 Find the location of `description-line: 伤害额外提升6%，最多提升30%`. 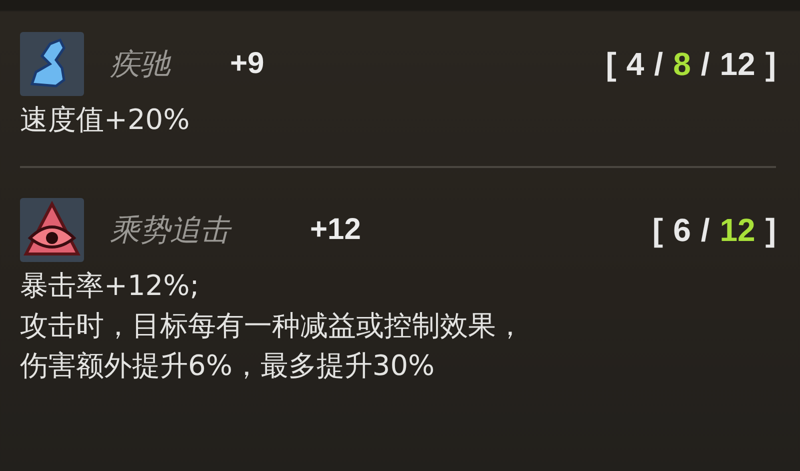

description-line: 伤害额外提升6%，最多提升30% is located at coordinates (227, 366).